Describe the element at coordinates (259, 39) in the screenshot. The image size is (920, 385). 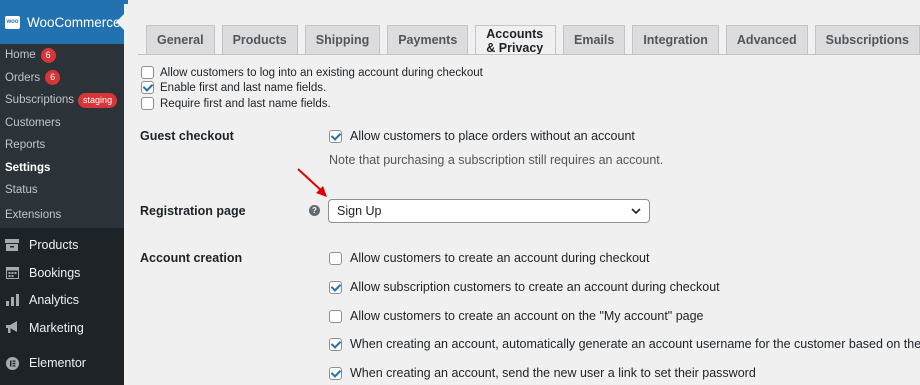
I see `tab-products: Products` at that location.